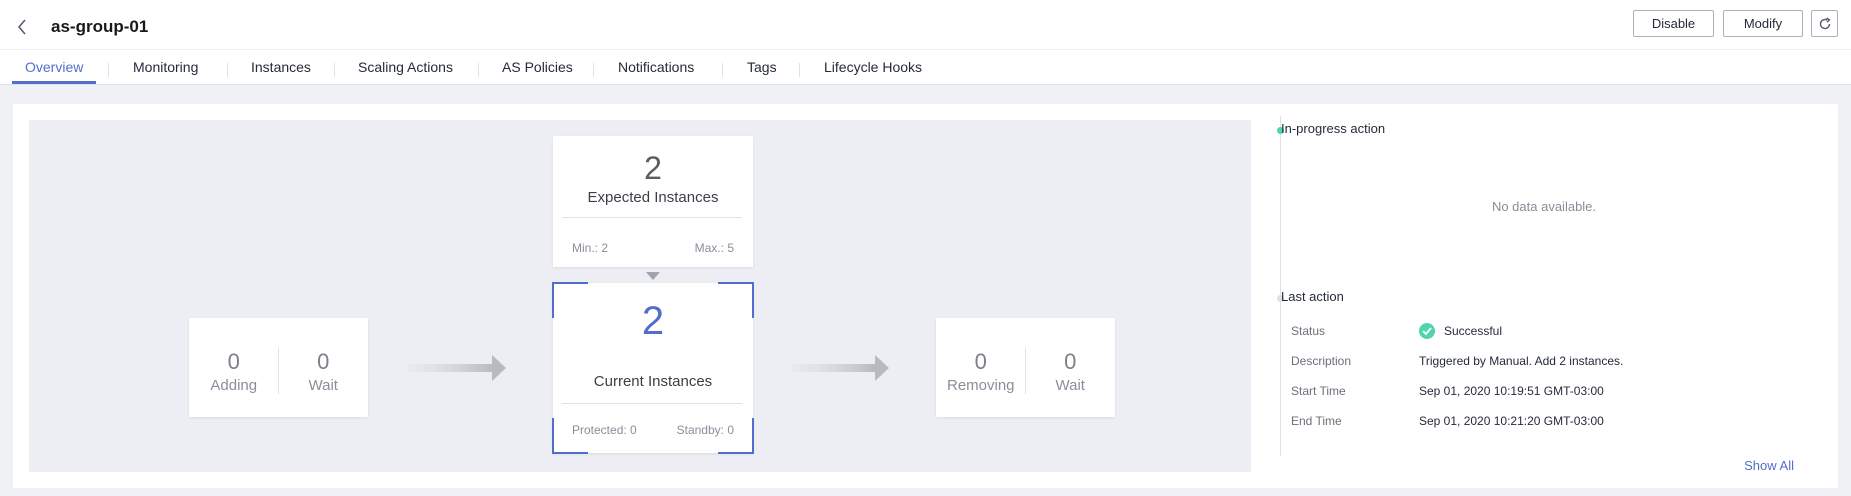 The image size is (1851, 496). Describe the element at coordinates (23, 27) in the screenshot. I see `back-arrow-icon` at that location.